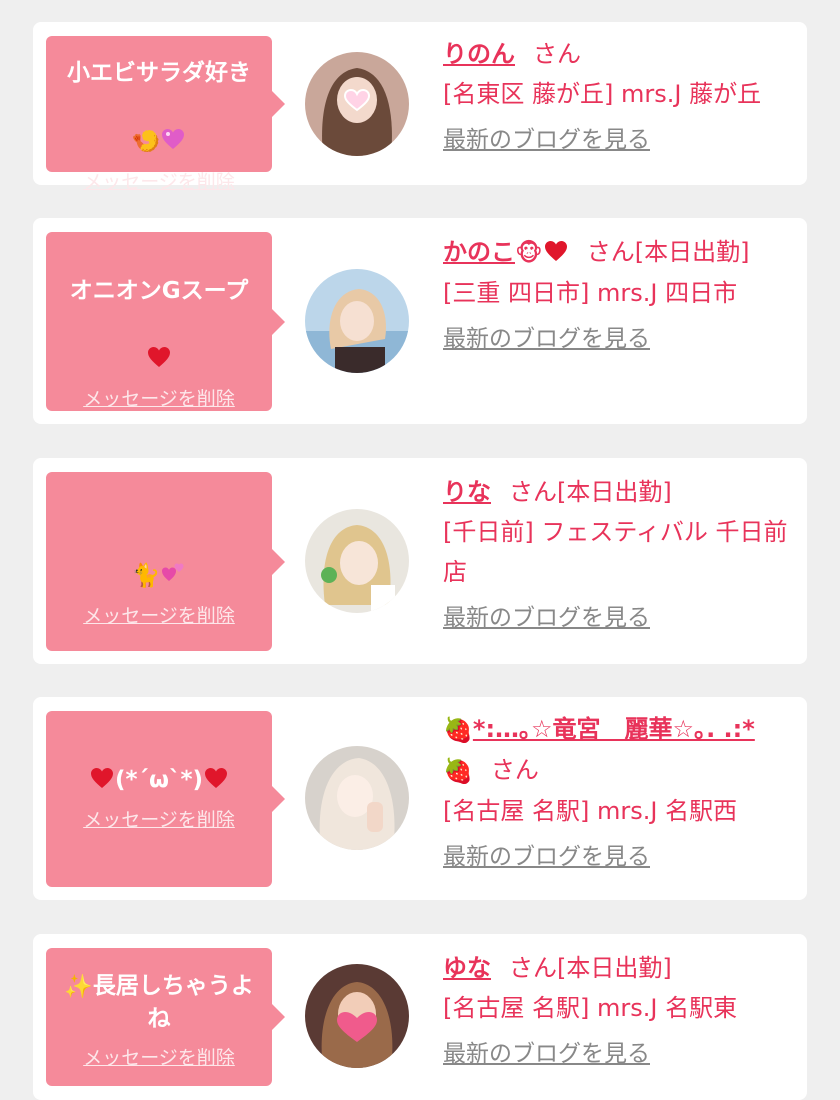 The image size is (840, 1100). What do you see at coordinates (467, 968) in the screenshot?
I see `name-link: ゆな` at bounding box center [467, 968].